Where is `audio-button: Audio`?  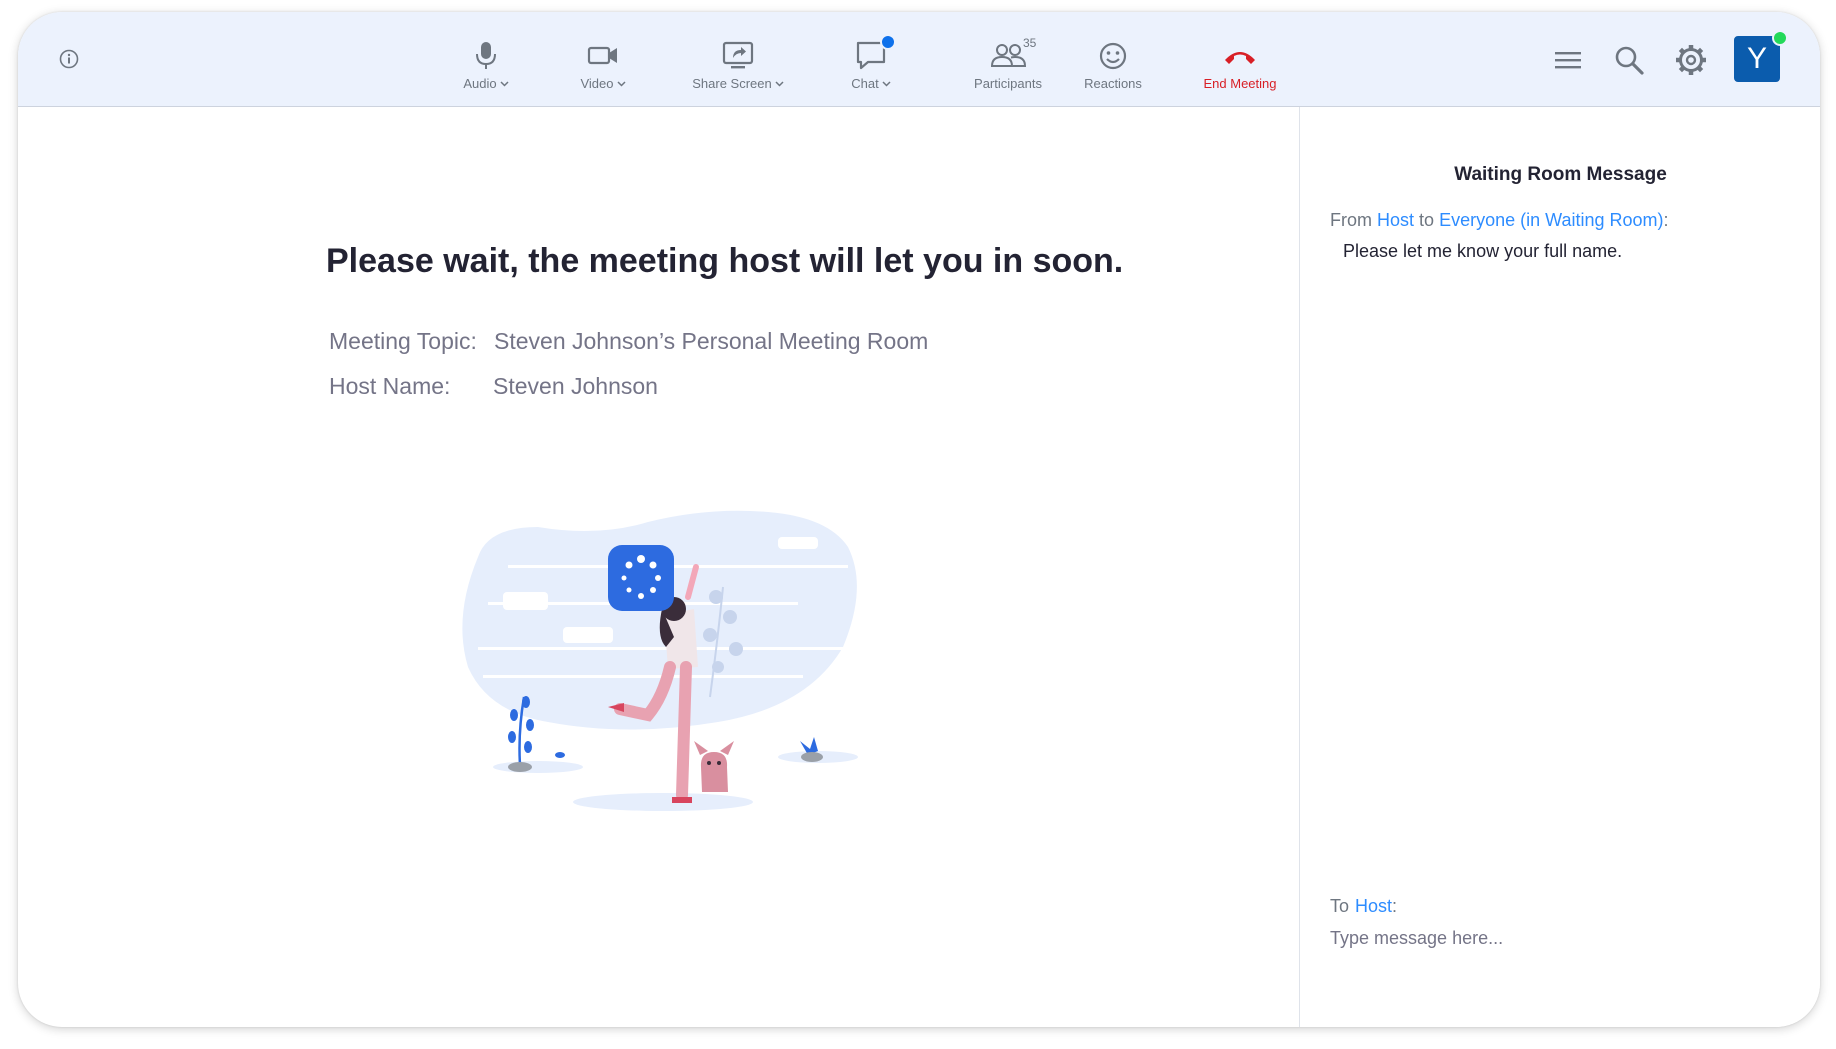 audio-button: Audio is located at coordinates (486, 69).